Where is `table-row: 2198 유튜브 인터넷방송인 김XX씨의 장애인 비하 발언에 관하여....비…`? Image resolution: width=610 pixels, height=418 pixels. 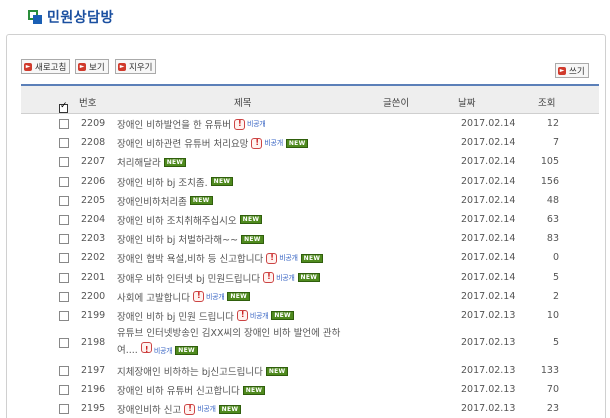 table-row: 2198 유튜브 인터넷방송인 김XX씨의 장애인 비하 발언에 관하여....비… is located at coordinates (310, 343).